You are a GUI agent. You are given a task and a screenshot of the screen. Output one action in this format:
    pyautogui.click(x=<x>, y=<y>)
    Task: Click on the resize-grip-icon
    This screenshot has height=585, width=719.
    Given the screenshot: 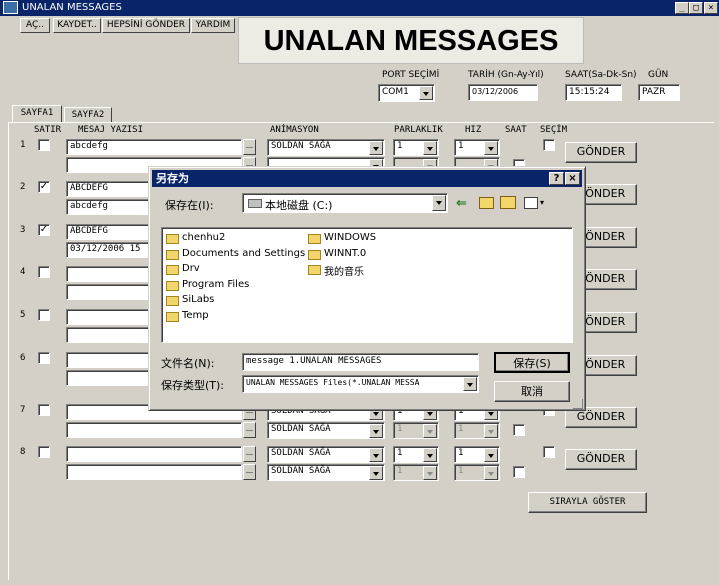 What is the action you would take?
    pyautogui.click(x=578, y=404)
    